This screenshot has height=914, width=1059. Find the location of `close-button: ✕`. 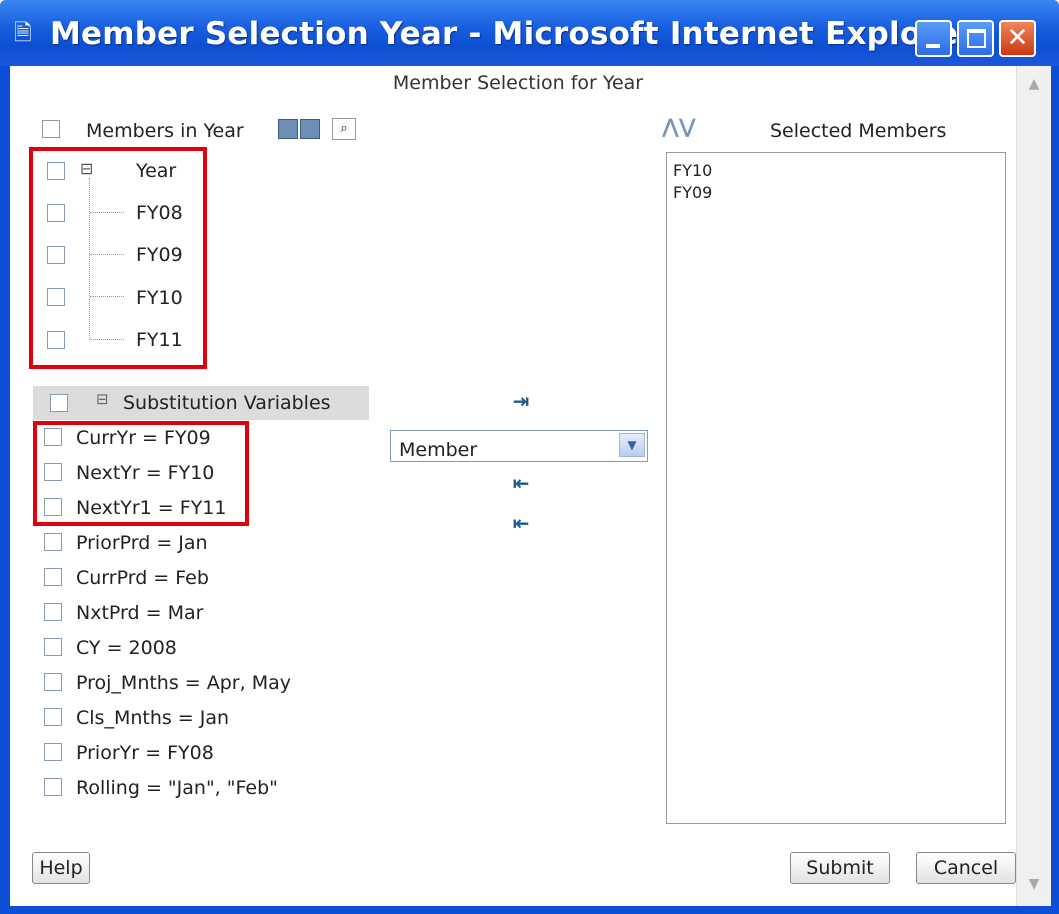

close-button: ✕ is located at coordinates (1017, 38).